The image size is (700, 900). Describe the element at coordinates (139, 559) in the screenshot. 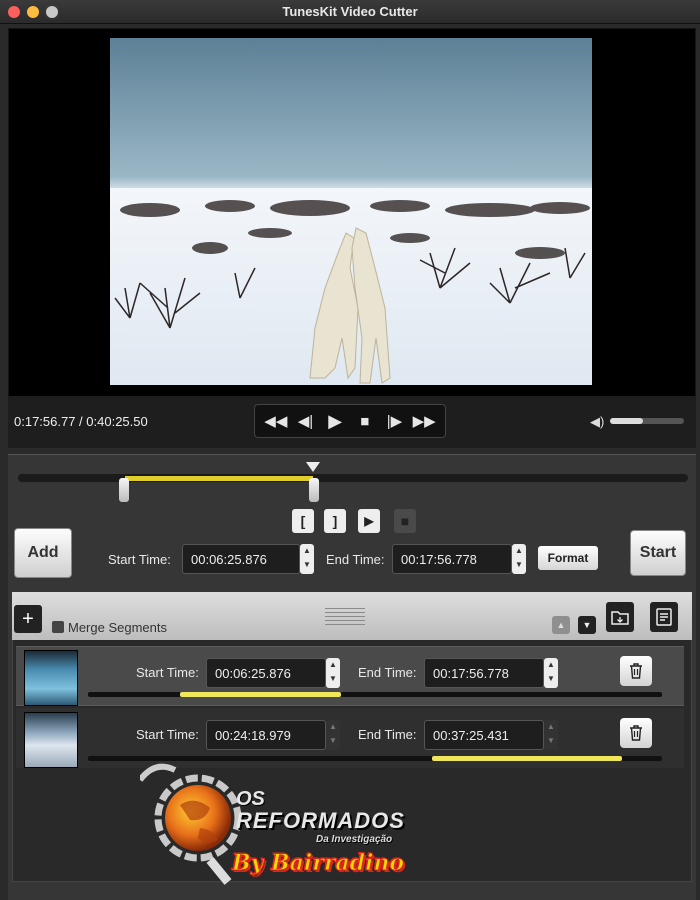

I see `start-time-label: Start Time:` at that location.